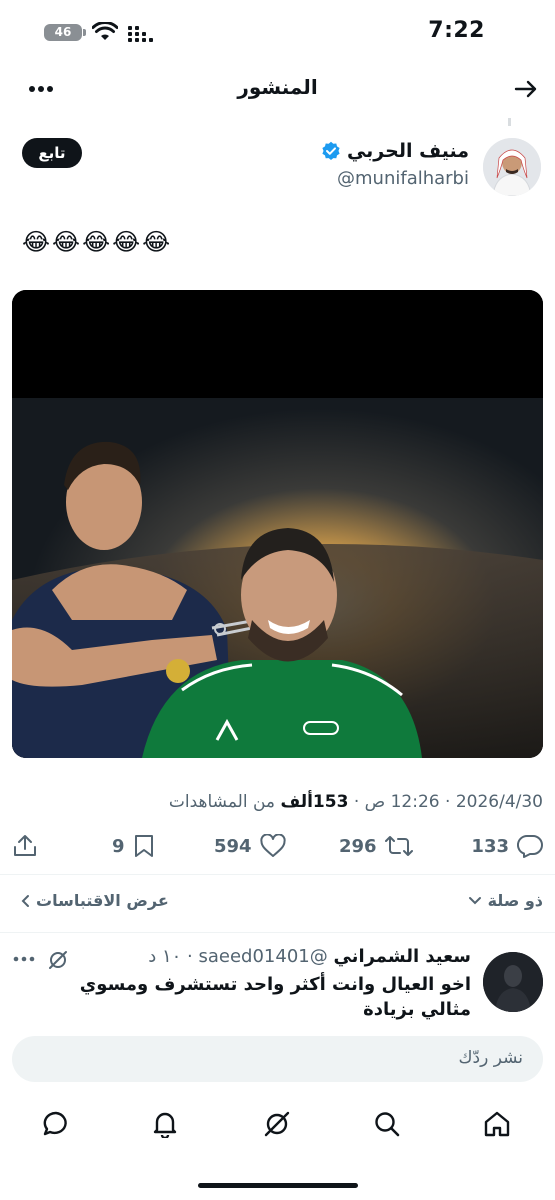  Describe the element at coordinates (143, 846) in the screenshot. I see `bookmark-icon` at that location.